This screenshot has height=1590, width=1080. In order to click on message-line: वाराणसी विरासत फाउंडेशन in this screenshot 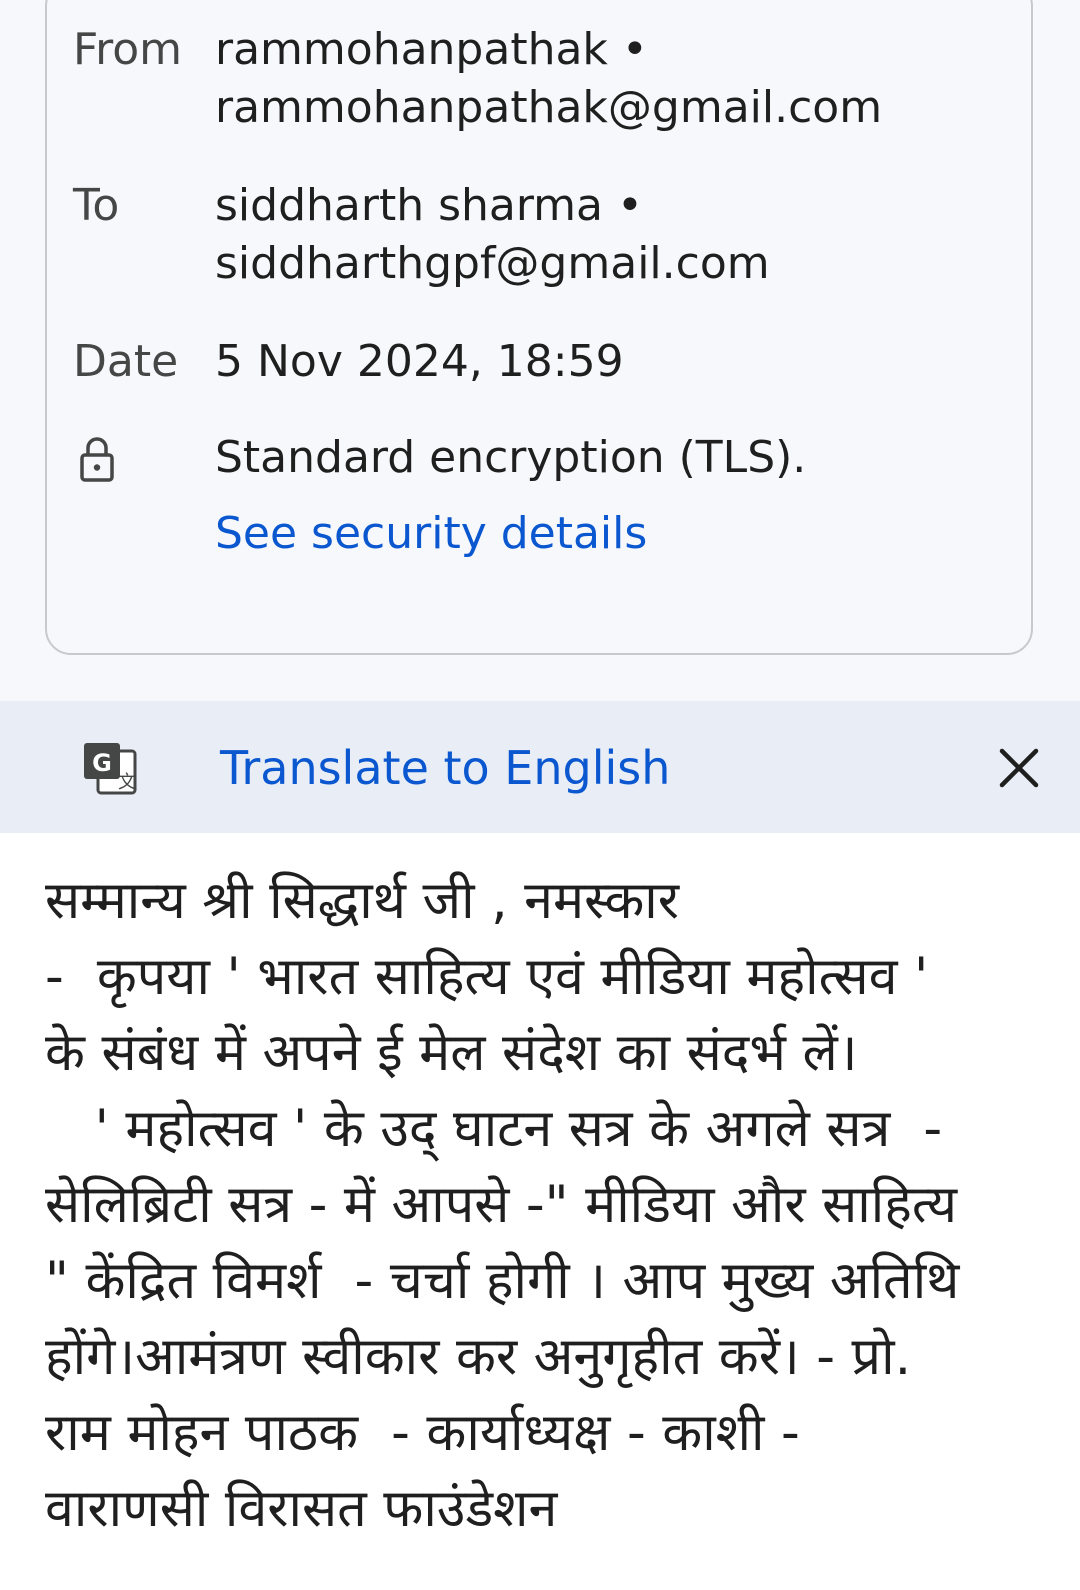, I will do `click(301, 1509)`.